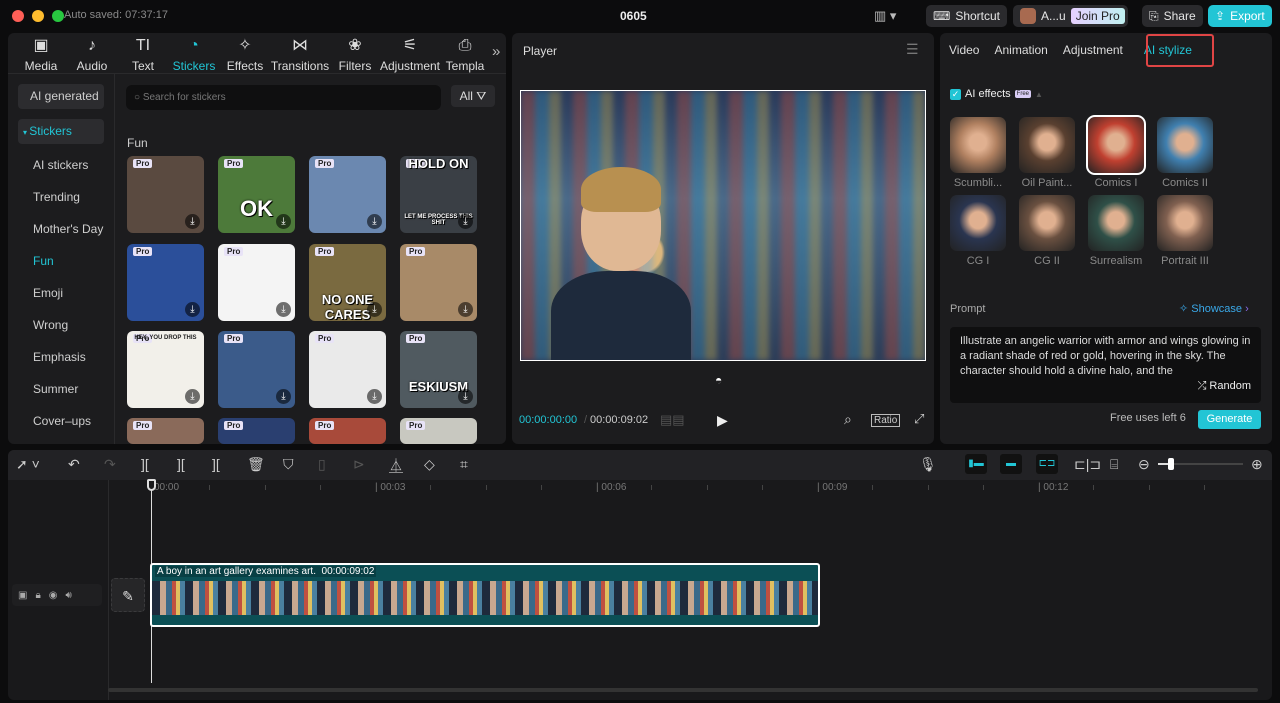 This screenshot has width=1280, height=703. Describe the element at coordinates (61, 197) in the screenshot. I see `sidebar-item: Trending` at that location.